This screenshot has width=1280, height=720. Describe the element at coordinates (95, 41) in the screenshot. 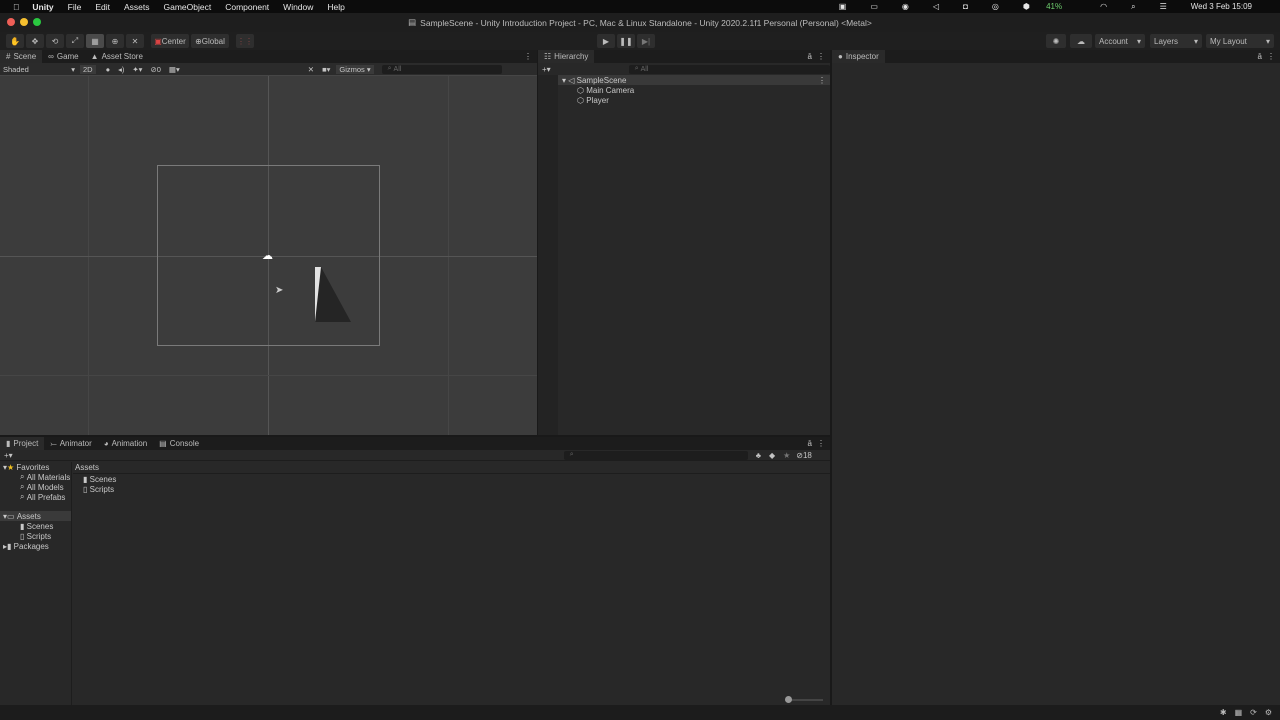

I see `rect-tool-icon: ▦` at that location.